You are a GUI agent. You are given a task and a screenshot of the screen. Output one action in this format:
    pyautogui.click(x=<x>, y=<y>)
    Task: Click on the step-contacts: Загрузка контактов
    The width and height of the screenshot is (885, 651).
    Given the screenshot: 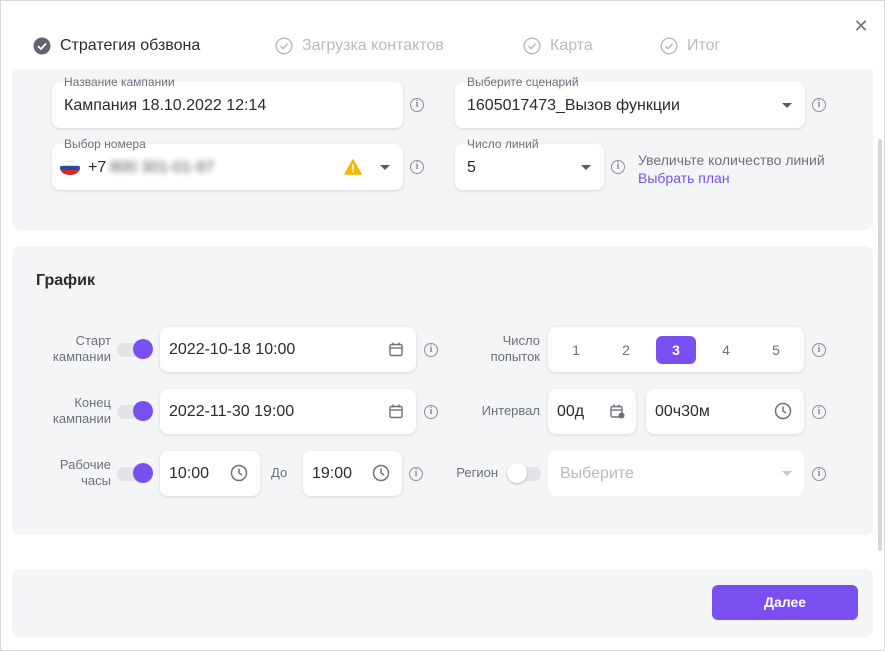 What is the action you would take?
    pyautogui.click(x=359, y=46)
    